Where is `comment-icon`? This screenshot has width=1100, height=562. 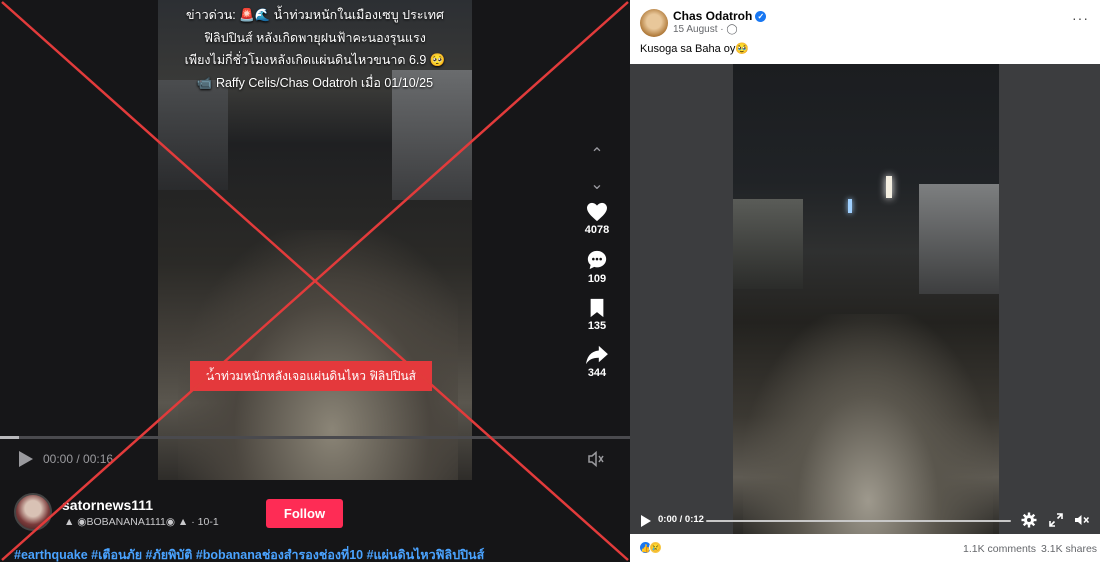
comment-icon is located at coordinates (597, 260).